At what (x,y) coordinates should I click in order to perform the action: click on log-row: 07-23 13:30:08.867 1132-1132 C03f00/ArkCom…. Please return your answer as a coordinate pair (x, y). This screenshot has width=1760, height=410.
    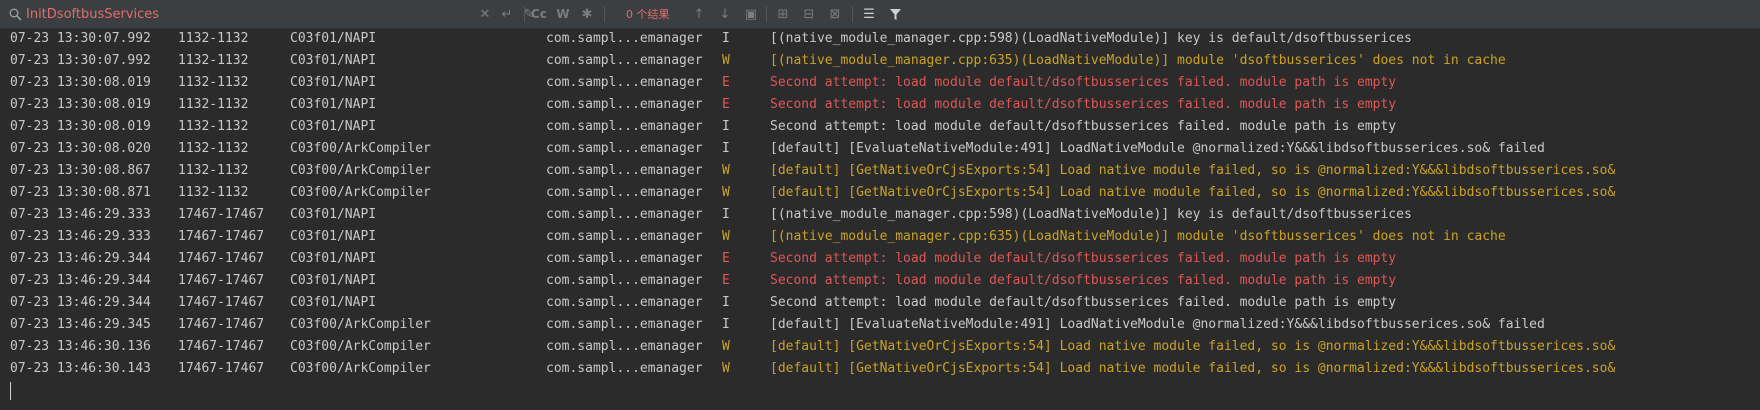
    Looking at the image, I should click on (880, 171).